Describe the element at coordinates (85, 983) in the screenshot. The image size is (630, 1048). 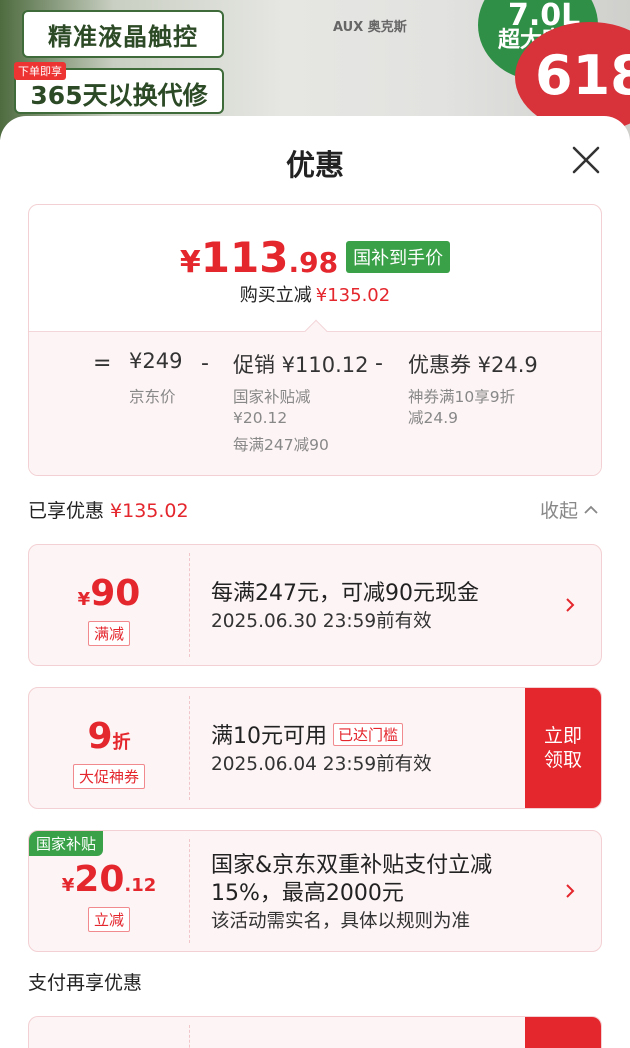
I see `payment-discount-title: 支付再享优惠` at that location.